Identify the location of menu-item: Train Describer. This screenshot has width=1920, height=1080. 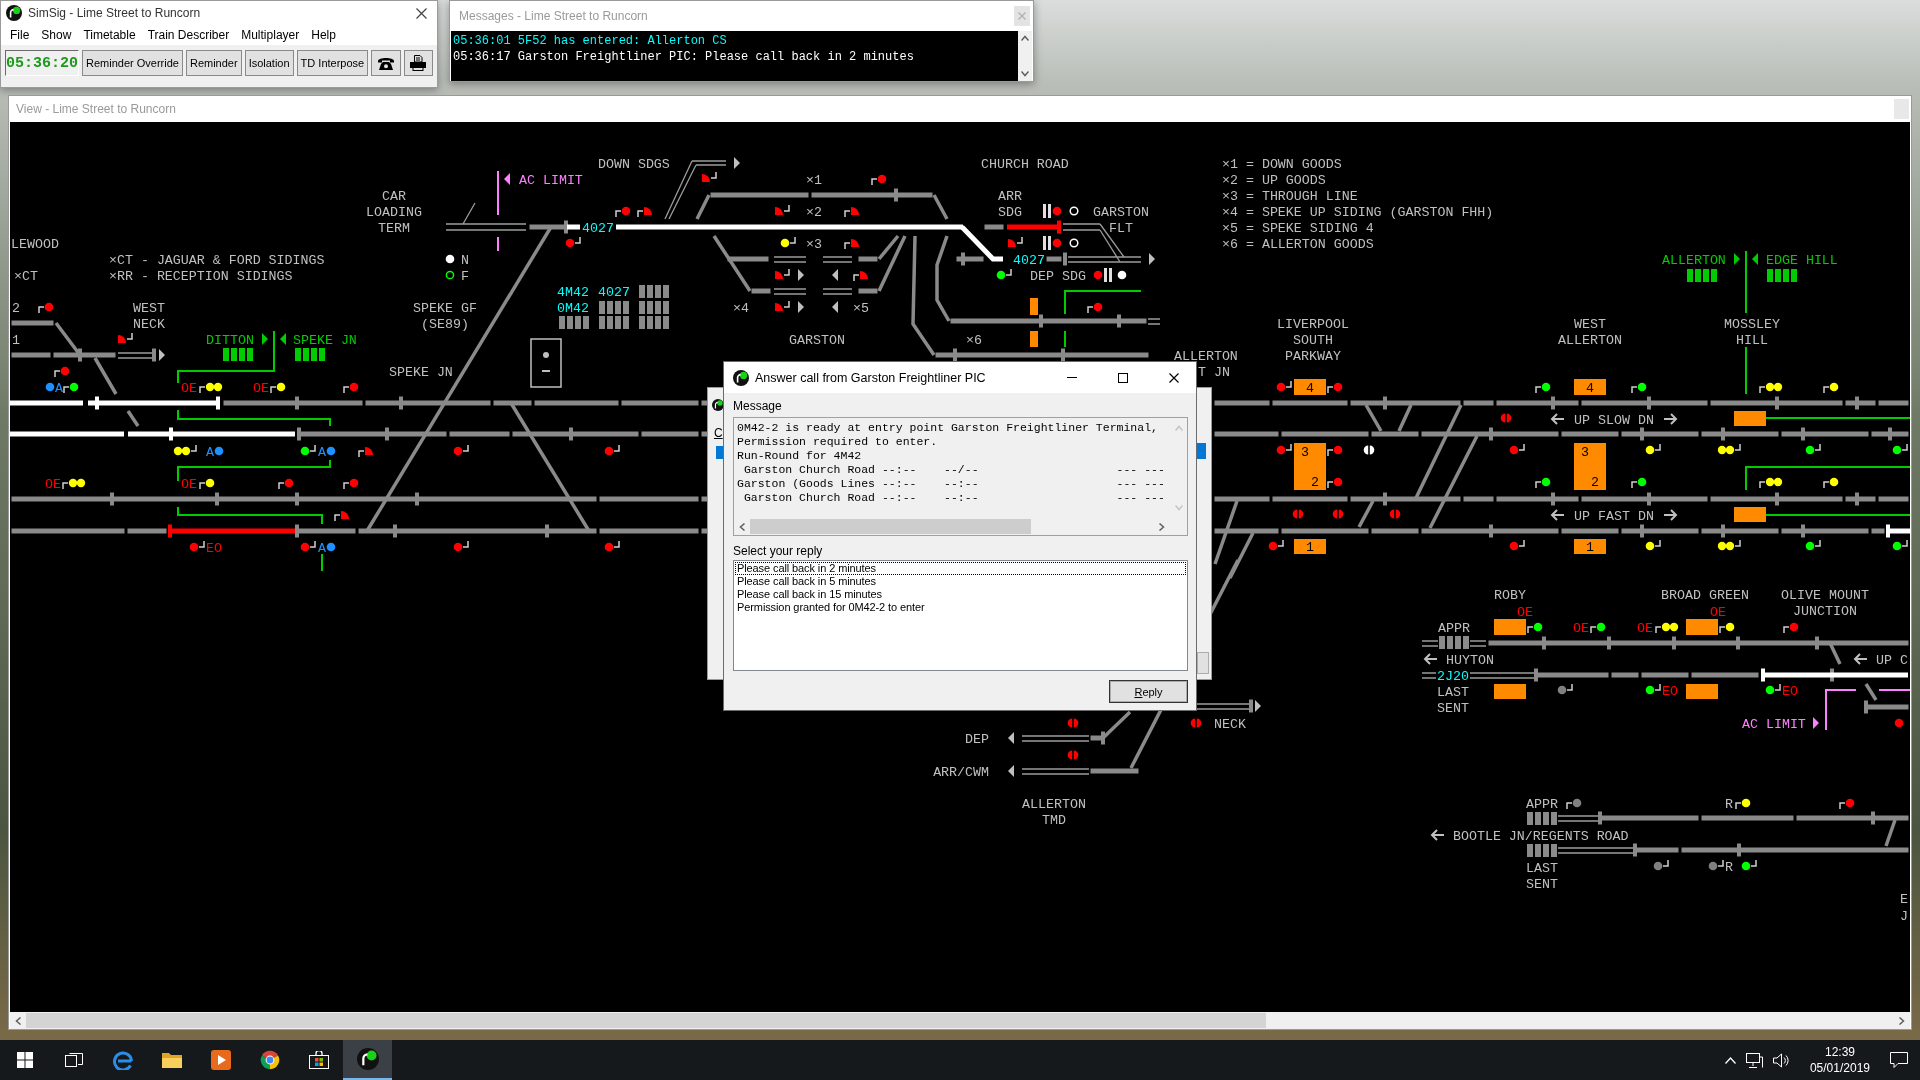
(188, 35).